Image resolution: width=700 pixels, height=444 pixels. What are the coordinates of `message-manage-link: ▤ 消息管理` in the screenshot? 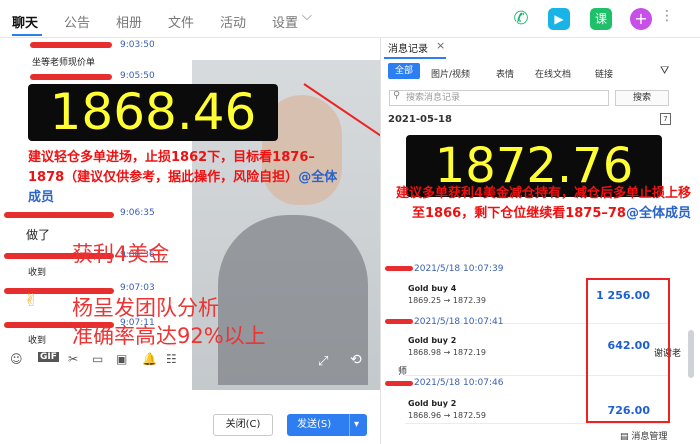 It's located at (643, 435).